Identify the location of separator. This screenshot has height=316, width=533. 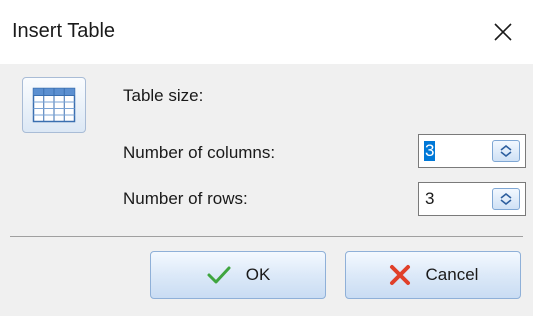
(266, 236).